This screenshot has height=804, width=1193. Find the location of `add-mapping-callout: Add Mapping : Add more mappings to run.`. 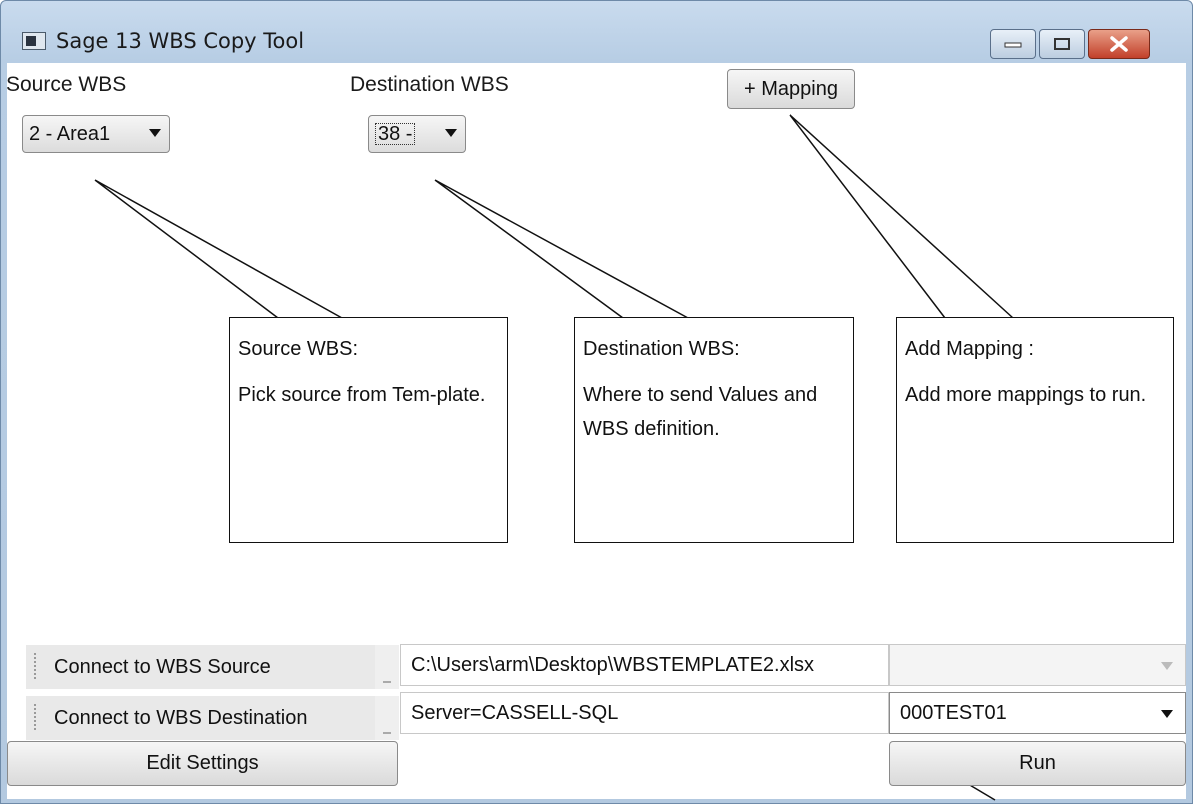

add-mapping-callout: Add Mapping : Add more mappings to run. is located at coordinates (1035, 430).